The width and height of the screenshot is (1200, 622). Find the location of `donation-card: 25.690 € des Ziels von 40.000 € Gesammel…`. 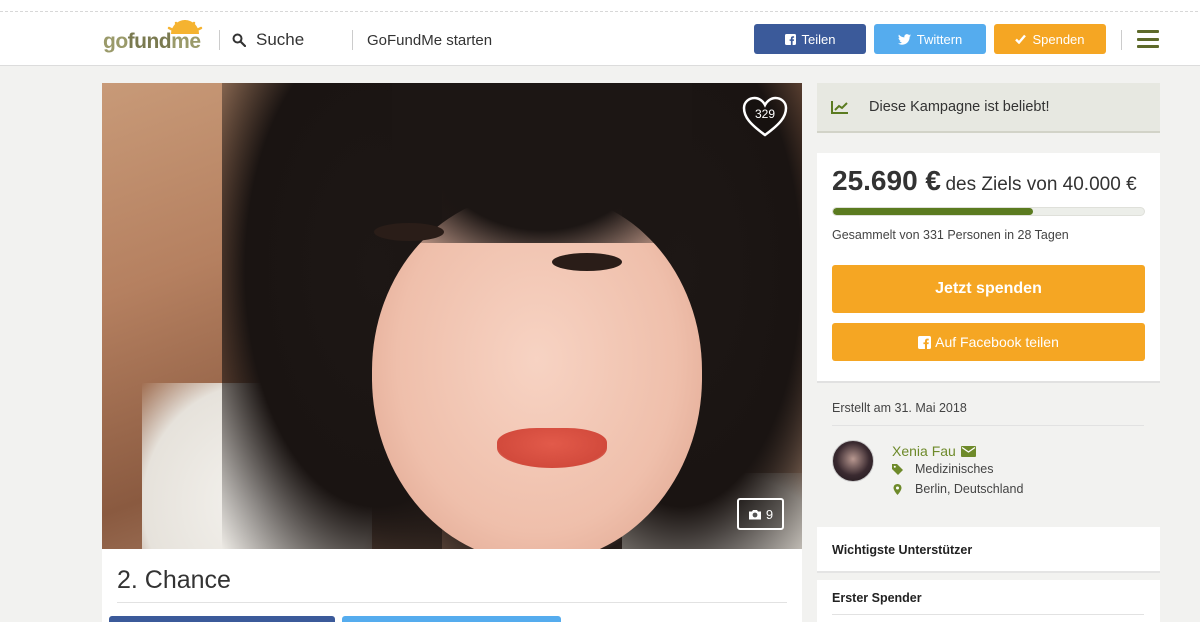

donation-card: 25.690 € des Ziels von 40.000 € Gesammel… is located at coordinates (988, 268).